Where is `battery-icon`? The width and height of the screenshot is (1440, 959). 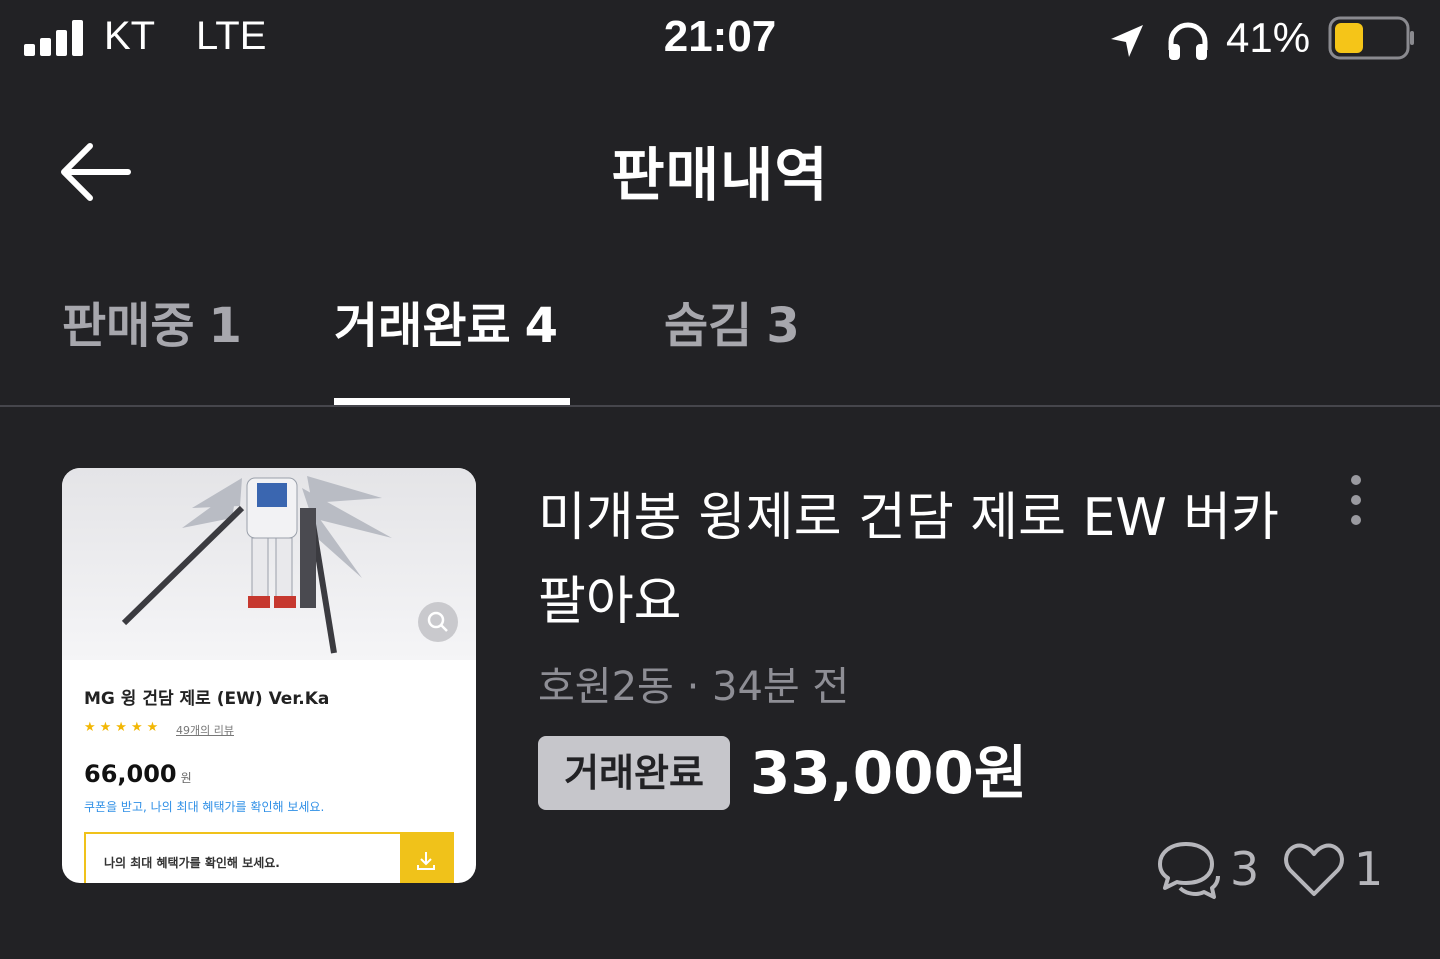 battery-icon is located at coordinates (1371, 38).